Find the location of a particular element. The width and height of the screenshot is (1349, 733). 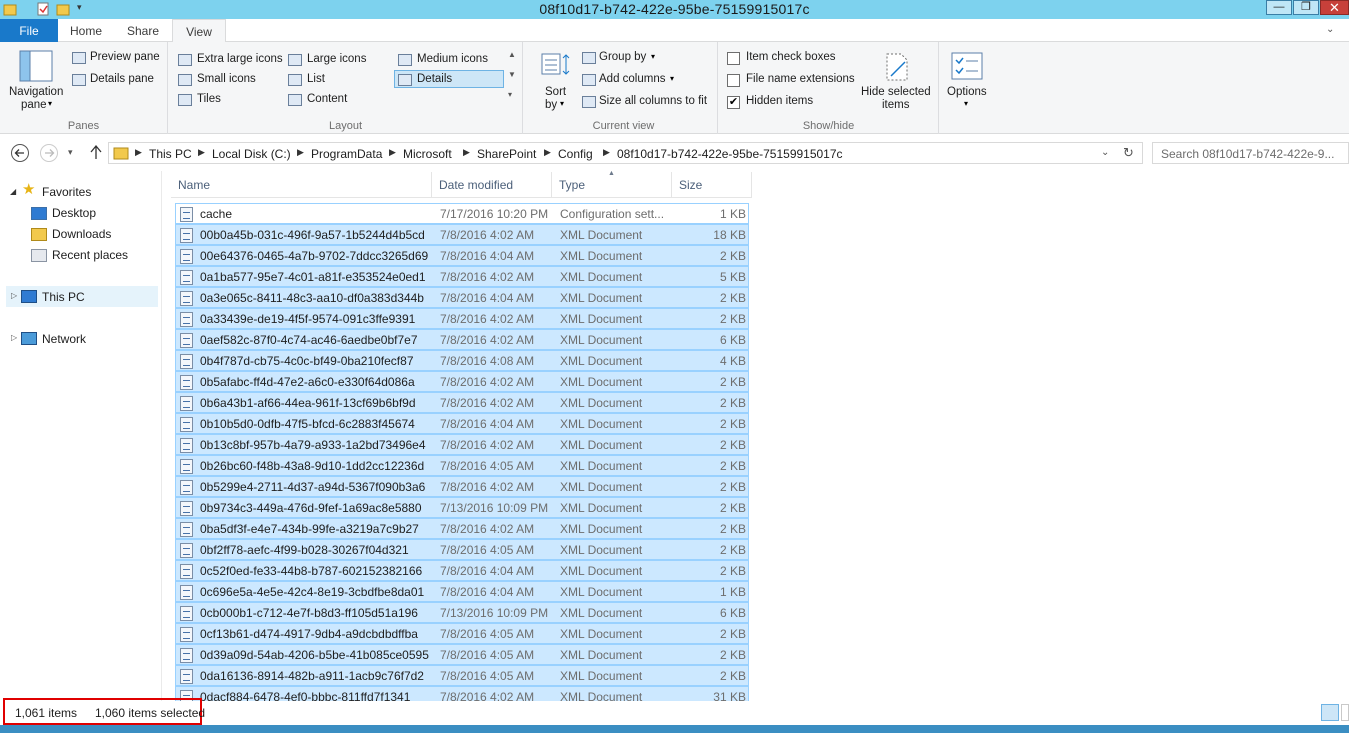

breadcrumb-config: Config is located at coordinates (575, 154).